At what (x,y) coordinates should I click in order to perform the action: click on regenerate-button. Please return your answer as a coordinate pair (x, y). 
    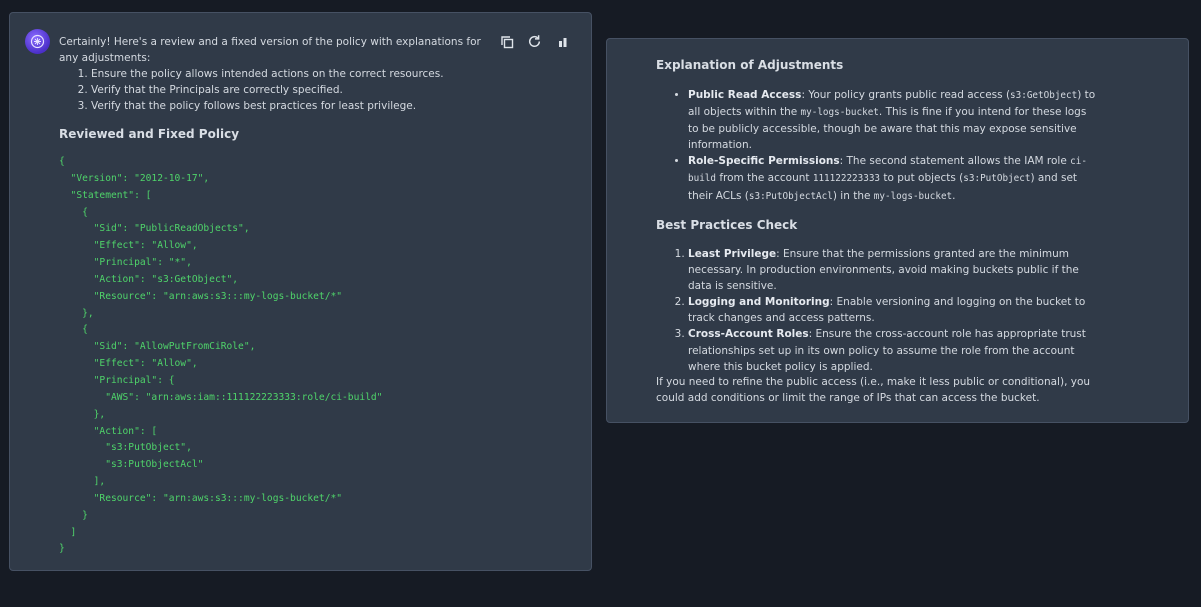
    Looking at the image, I should click on (534, 41).